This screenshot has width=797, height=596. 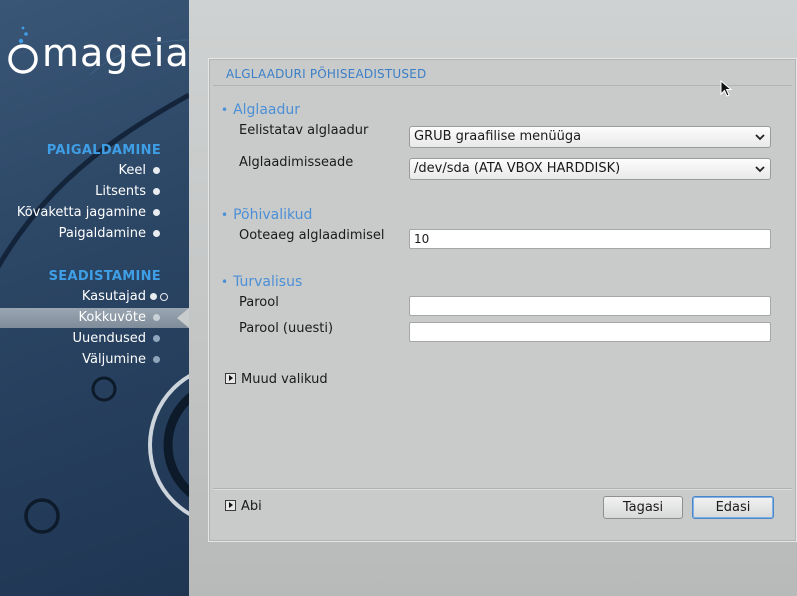 I want to click on sidebar-item-label: Kõvaketta jagamine, so click(x=81, y=212).